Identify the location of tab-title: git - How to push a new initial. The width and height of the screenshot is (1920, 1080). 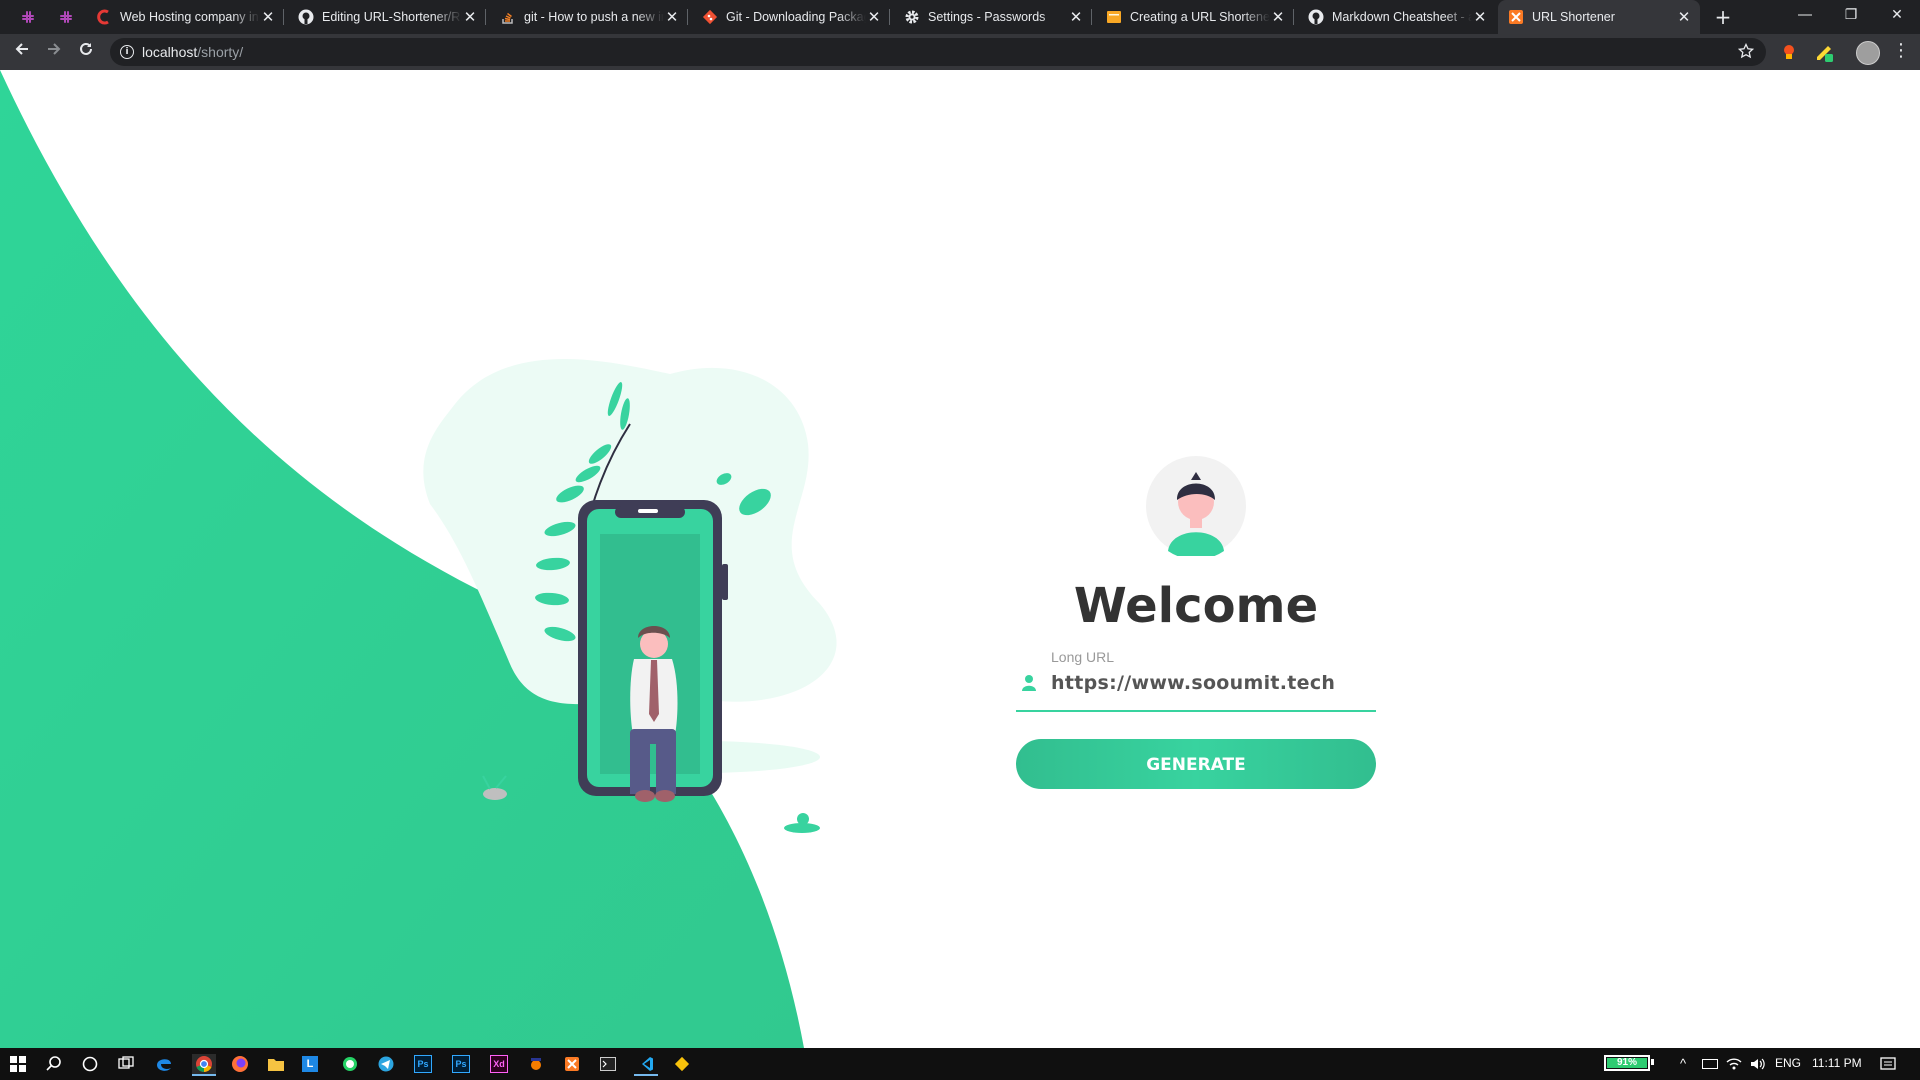
(594, 17).